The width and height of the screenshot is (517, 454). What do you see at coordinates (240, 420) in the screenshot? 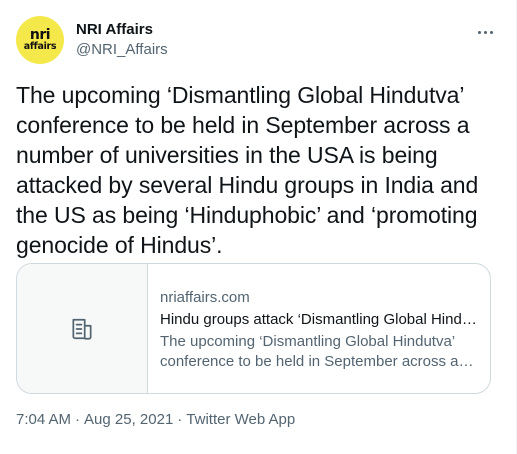
I see `tweet-source: Twitter Web App` at bounding box center [240, 420].